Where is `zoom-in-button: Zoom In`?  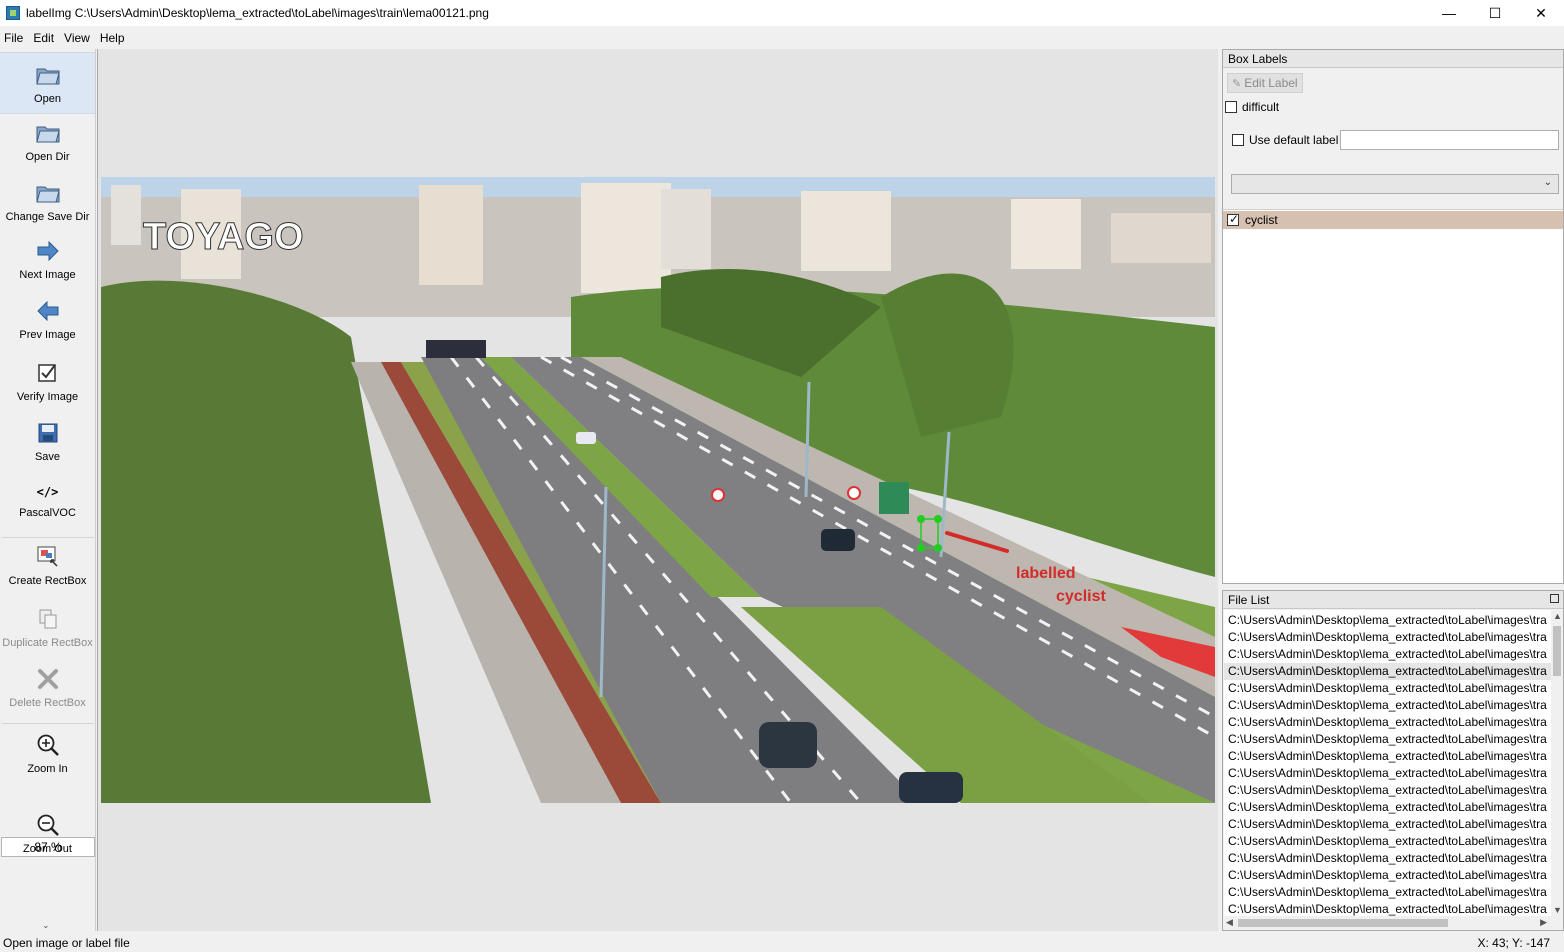
zoom-in-button: Zoom In is located at coordinates (47, 753).